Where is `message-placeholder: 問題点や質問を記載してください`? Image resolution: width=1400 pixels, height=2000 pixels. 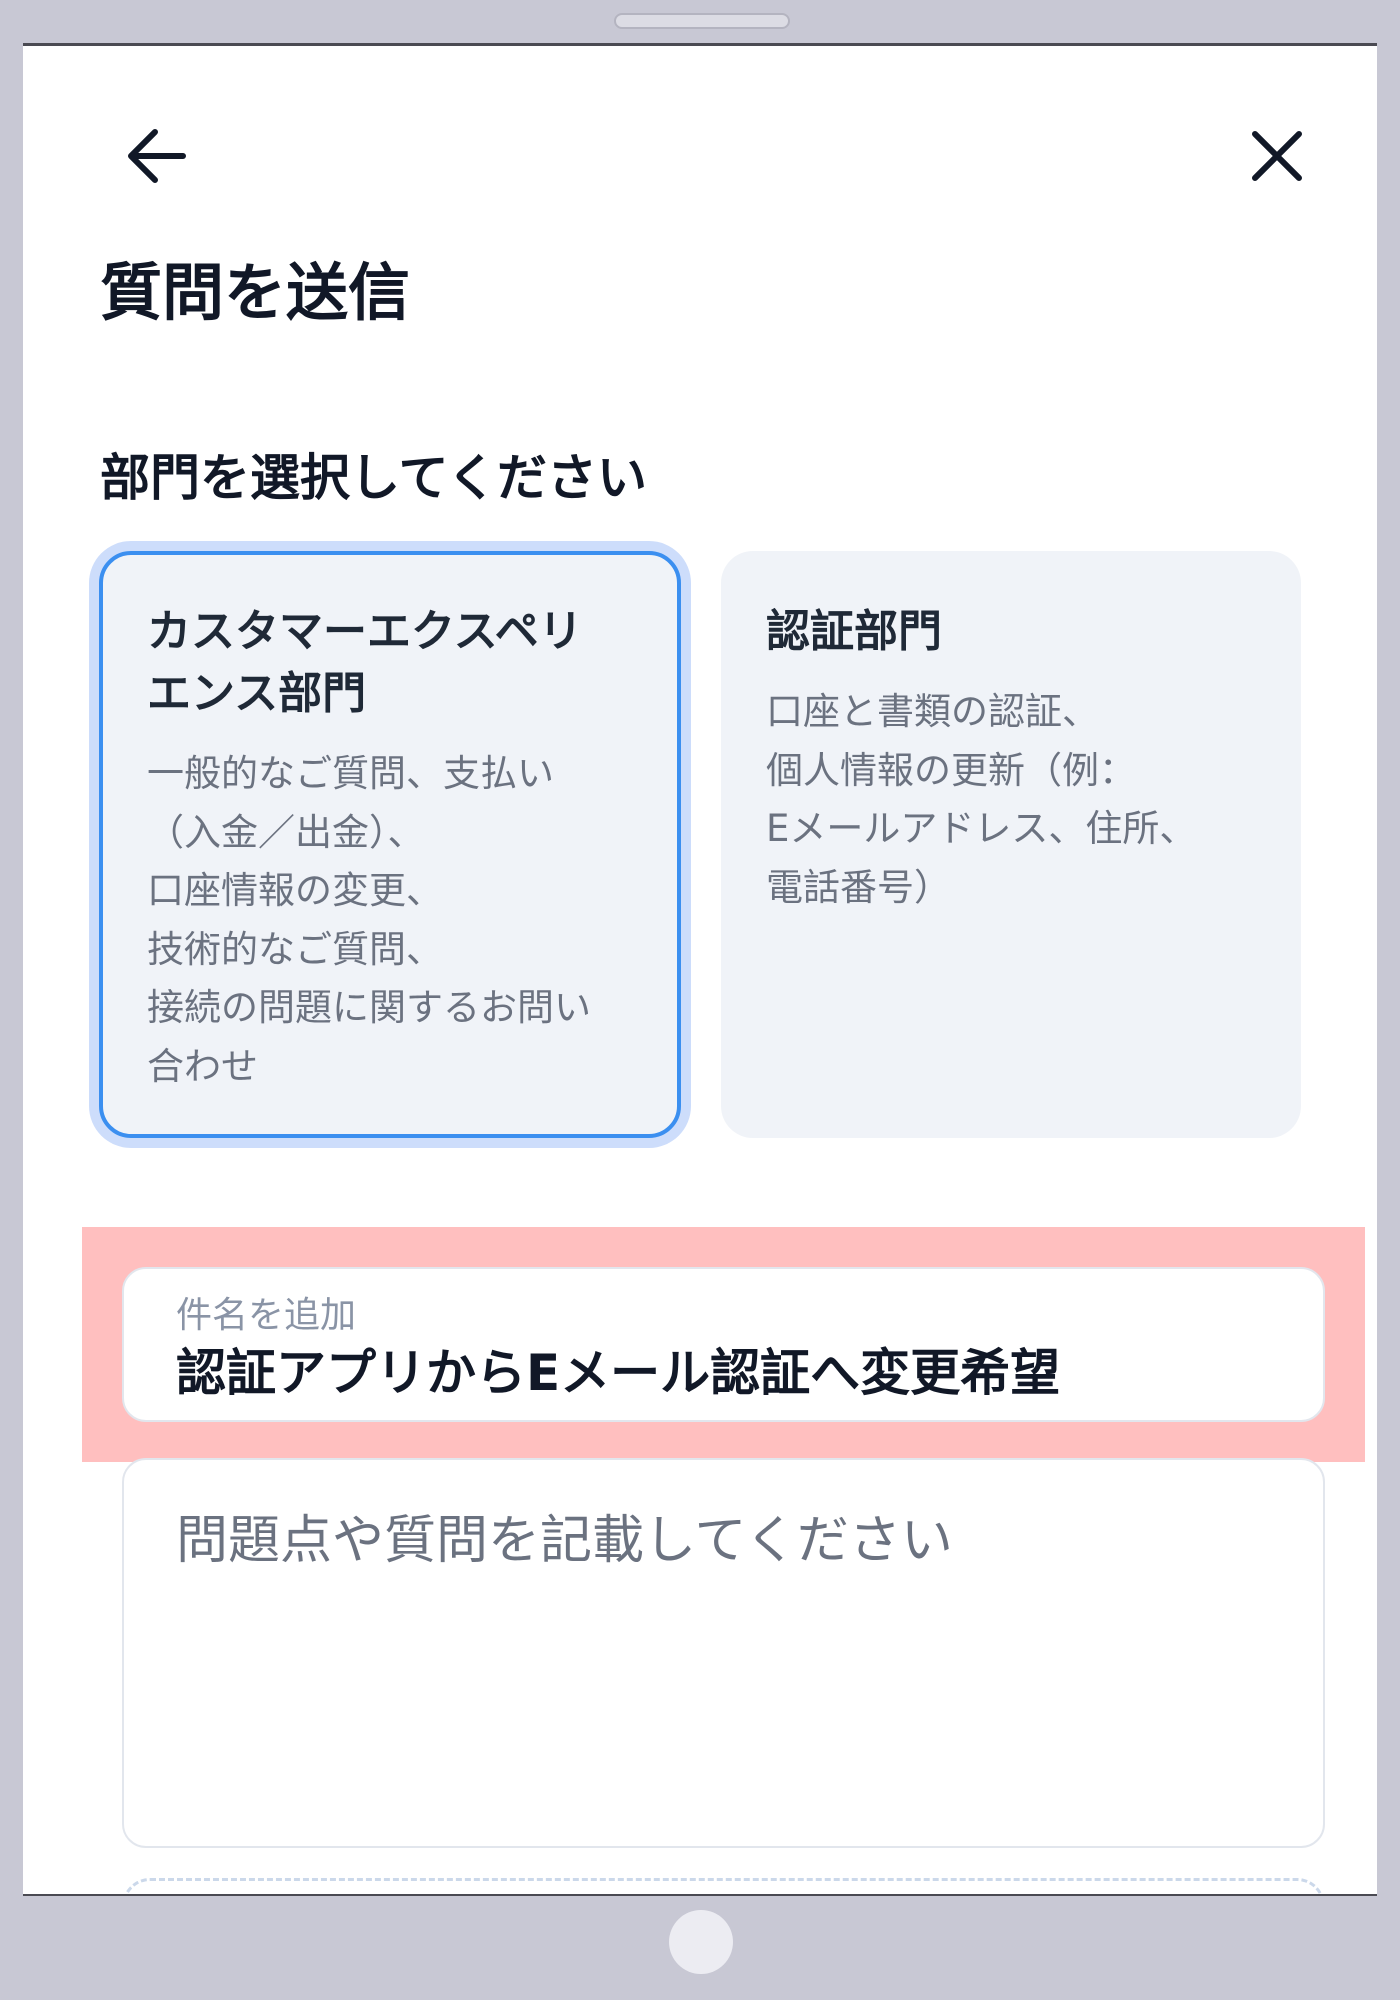 message-placeholder: 問題点や質問を記載してください is located at coordinates (564, 1541).